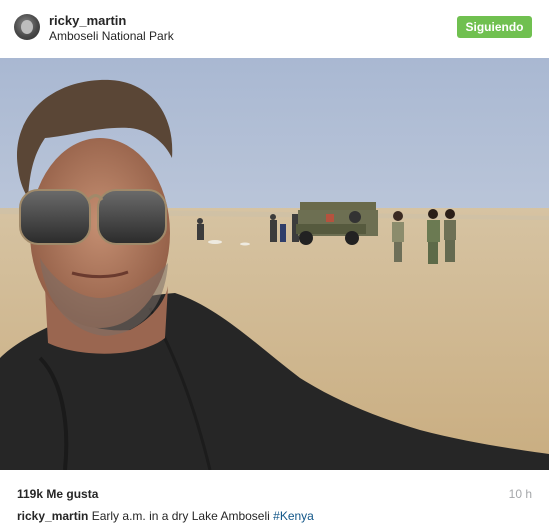 This screenshot has width=549, height=528. I want to click on follow-button: Siguiendo, so click(494, 27).